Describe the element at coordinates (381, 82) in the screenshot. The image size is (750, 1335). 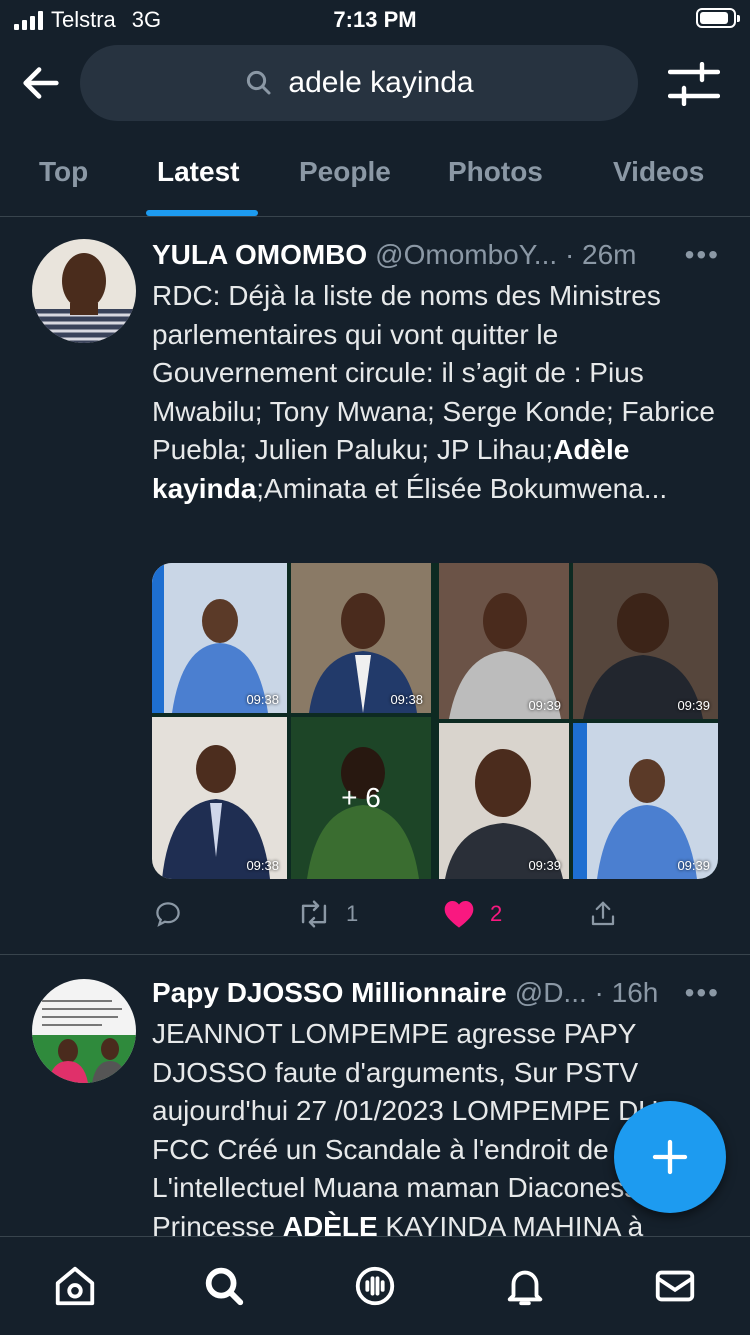
I see `search-query: adele kayinda` at that location.